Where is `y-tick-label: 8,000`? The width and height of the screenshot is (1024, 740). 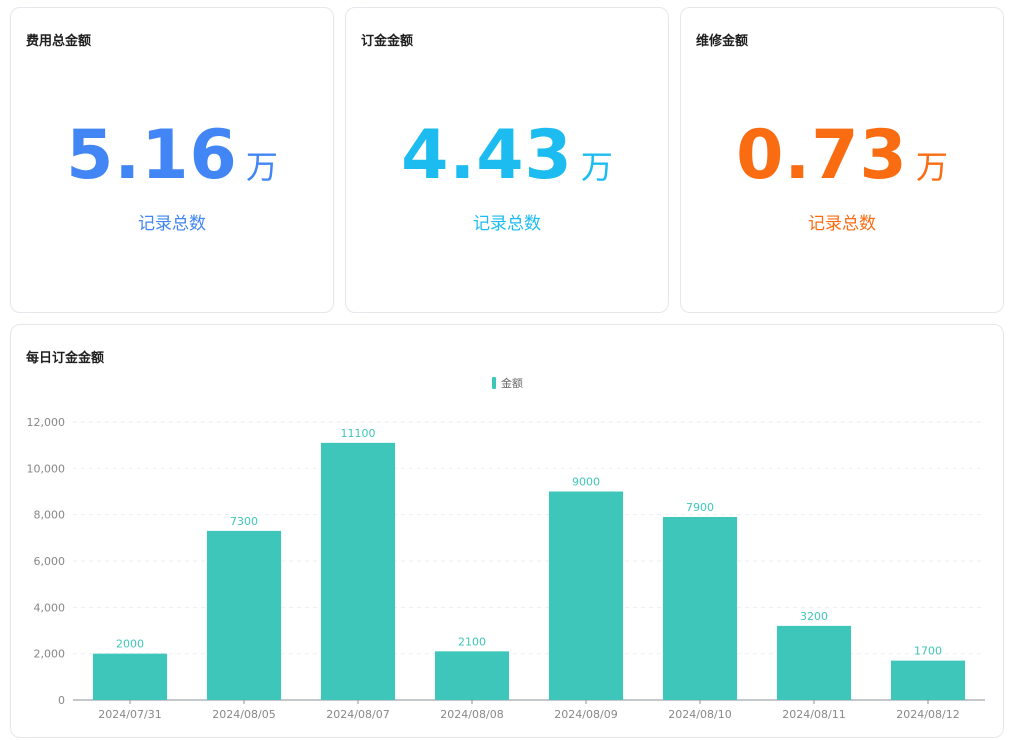
y-tick-label: 8,000 is located at coordinates (50, 515).